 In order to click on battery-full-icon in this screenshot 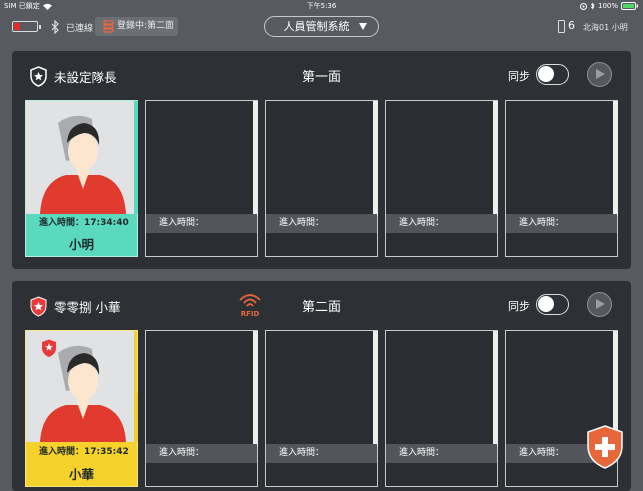, I will do `click(629, 6)`.